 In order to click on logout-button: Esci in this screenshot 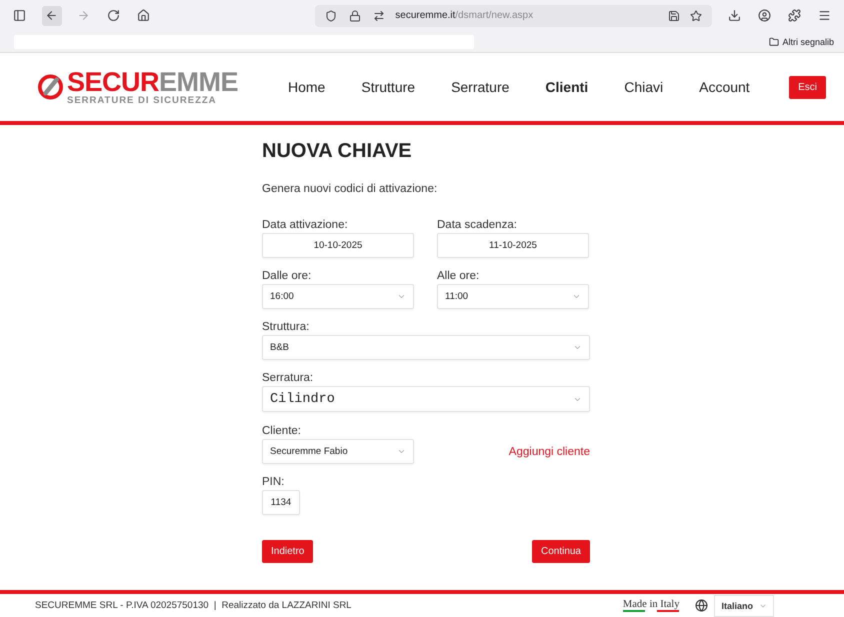, I will do `click(807, 87)`.